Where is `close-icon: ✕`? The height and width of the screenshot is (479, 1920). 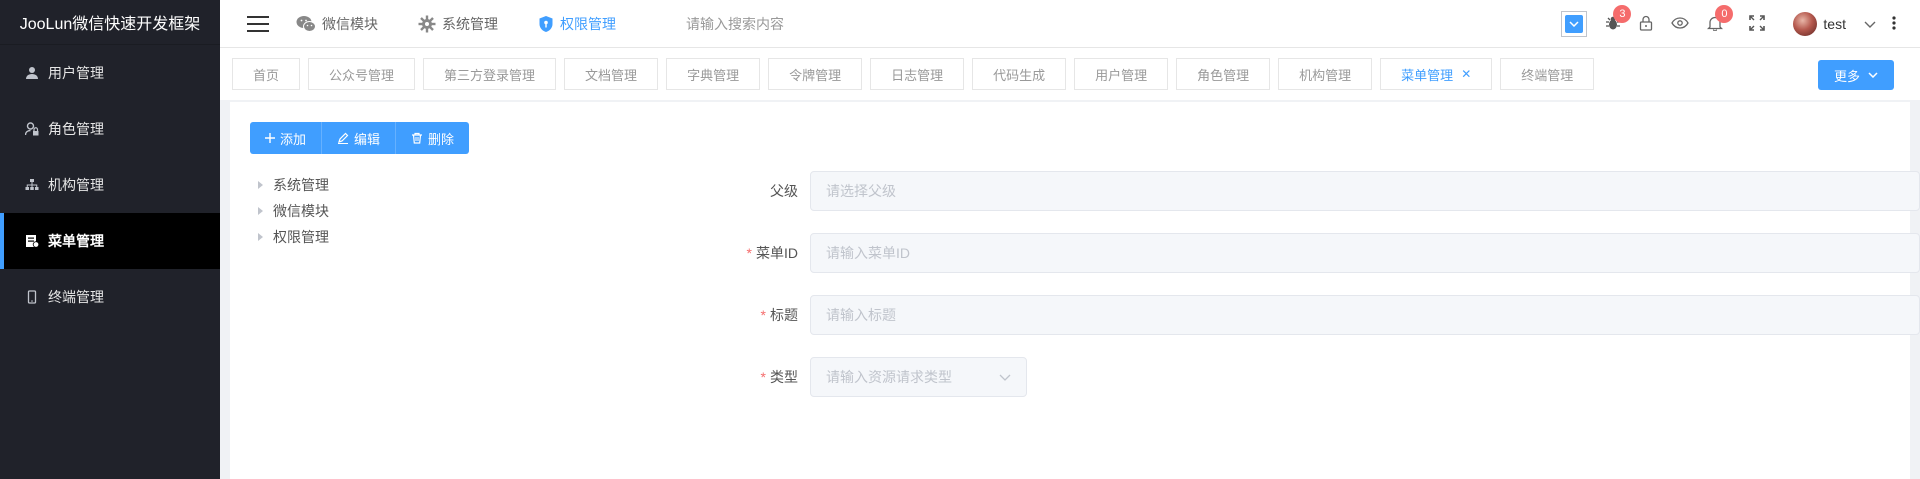 close-icon: ✕ is located at coordinates (1466, 74).